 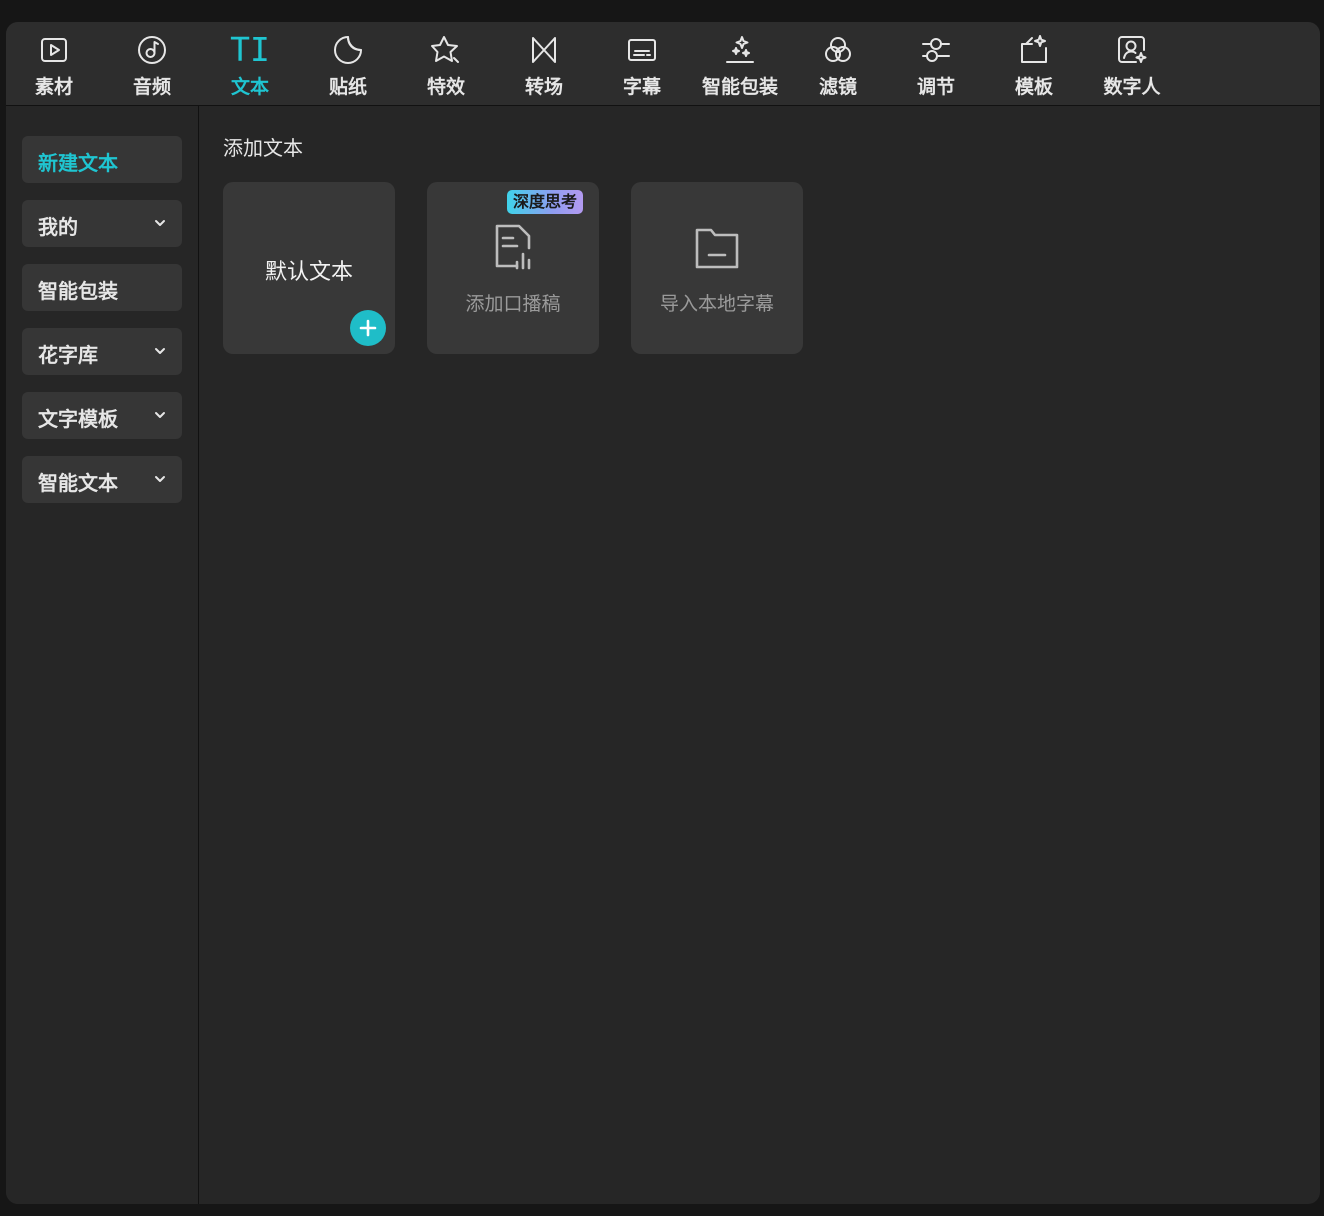 I want to click on sidebar-item-fancy-text: 花字库, so click(x=102, y=351).